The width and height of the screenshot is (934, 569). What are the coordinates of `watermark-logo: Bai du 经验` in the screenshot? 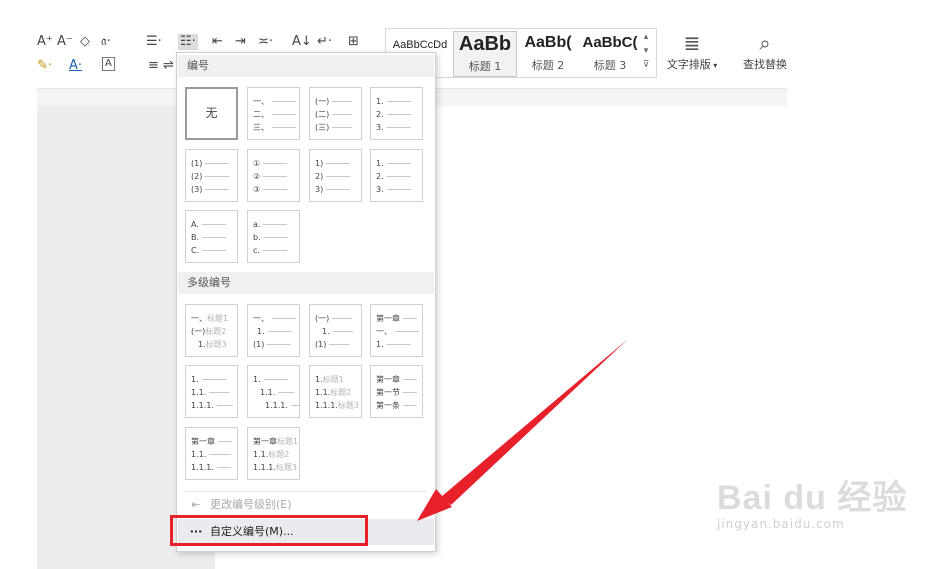 It's located at (812, 498).